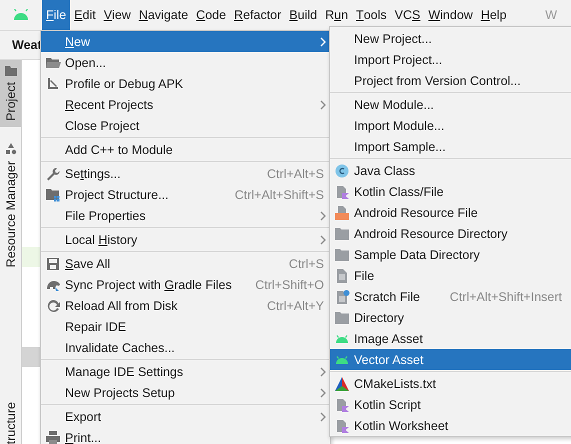 This screenshot has width=571, height=444. I want to click on wrench-icon, so click(53, 173).